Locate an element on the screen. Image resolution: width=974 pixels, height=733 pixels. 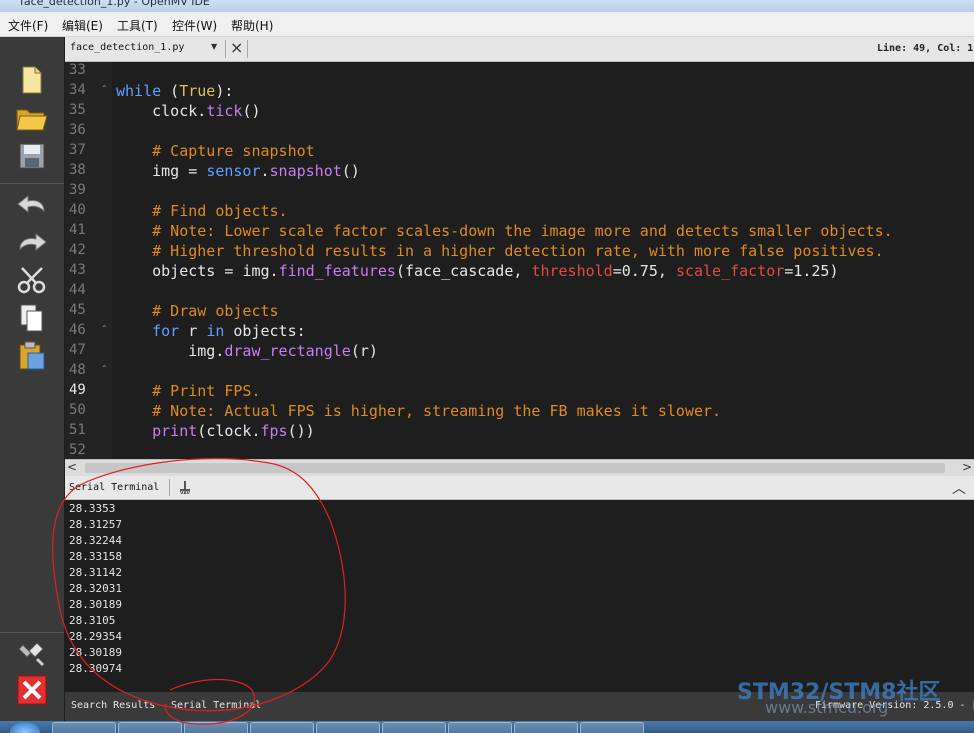
line-number: 44 is located at coordinates (77, 290).